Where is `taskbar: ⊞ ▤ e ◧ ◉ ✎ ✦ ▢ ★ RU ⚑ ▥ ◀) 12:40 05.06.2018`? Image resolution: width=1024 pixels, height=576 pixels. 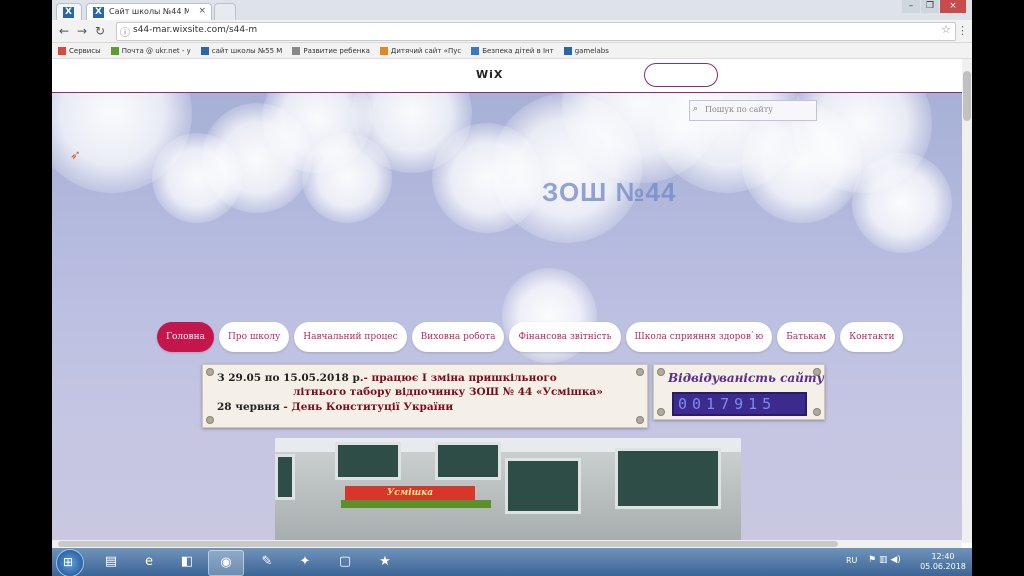 taskbar: ⊞ ▤ e ◧ ◉ ✎ ✦ ▢ ★ RU ⚑ ▥ ◀) 12:40 05.06.2018 is located at coordinates (512, 562).